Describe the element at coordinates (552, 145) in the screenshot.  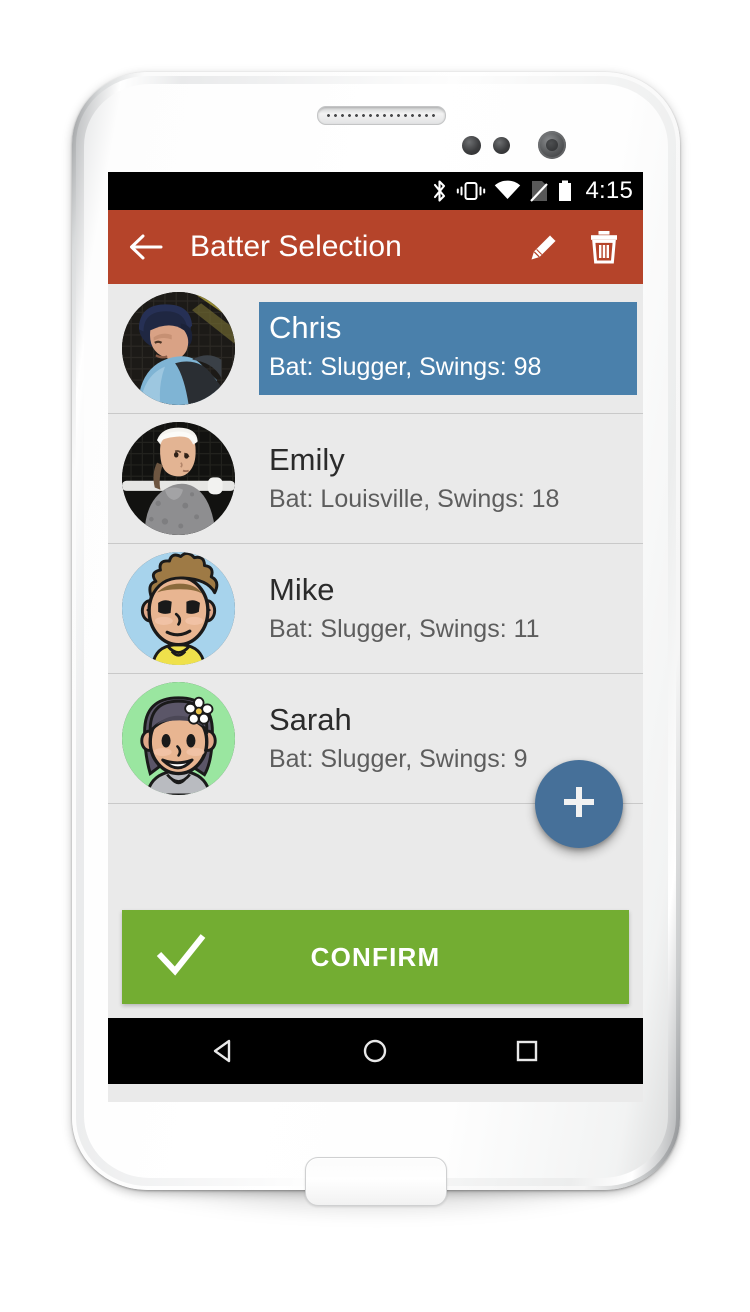
I see `front-camera` at that location.